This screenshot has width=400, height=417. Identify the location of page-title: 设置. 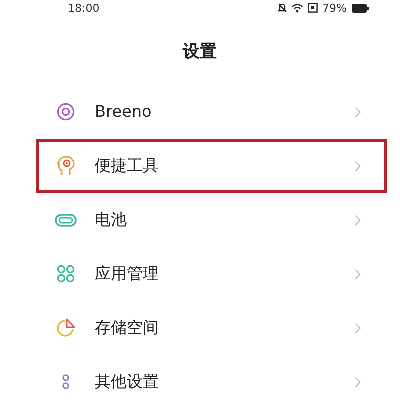
(200, 52).